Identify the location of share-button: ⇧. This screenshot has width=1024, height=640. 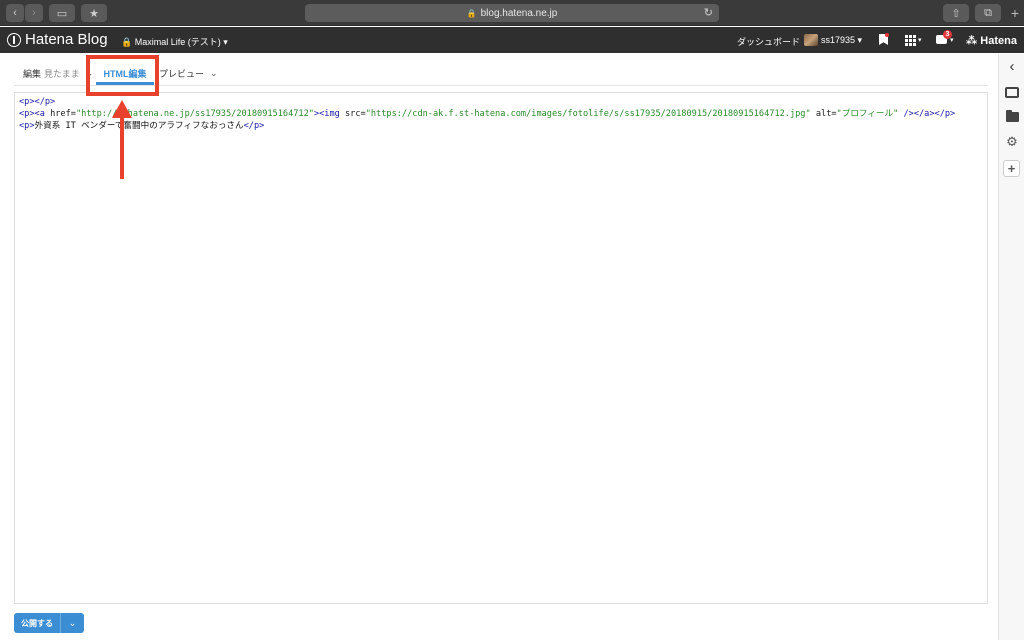
(956, 13).